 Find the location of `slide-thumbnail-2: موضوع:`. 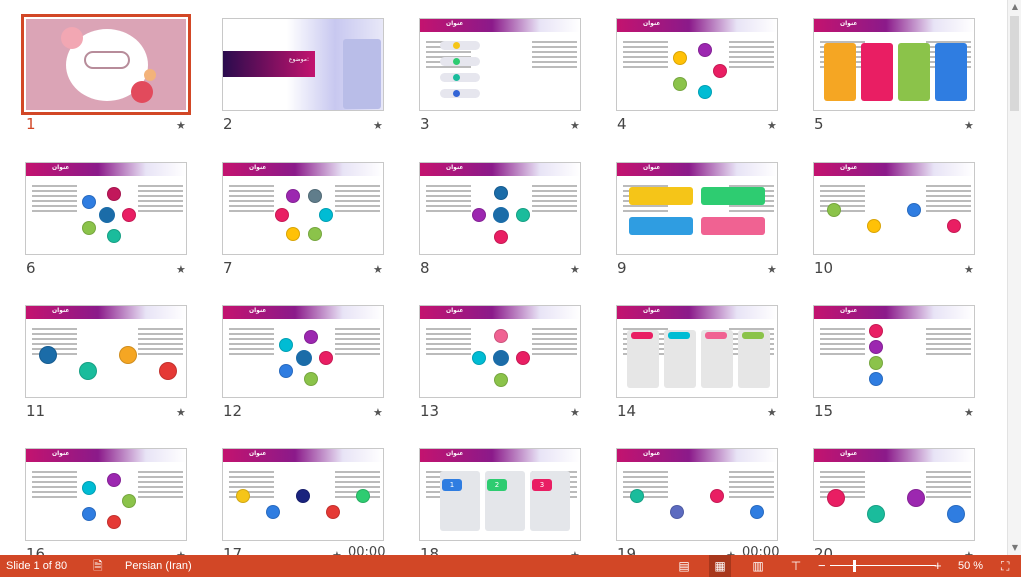

slide-thumbnail-2: موضوع: is located at coordinates (303, 64).